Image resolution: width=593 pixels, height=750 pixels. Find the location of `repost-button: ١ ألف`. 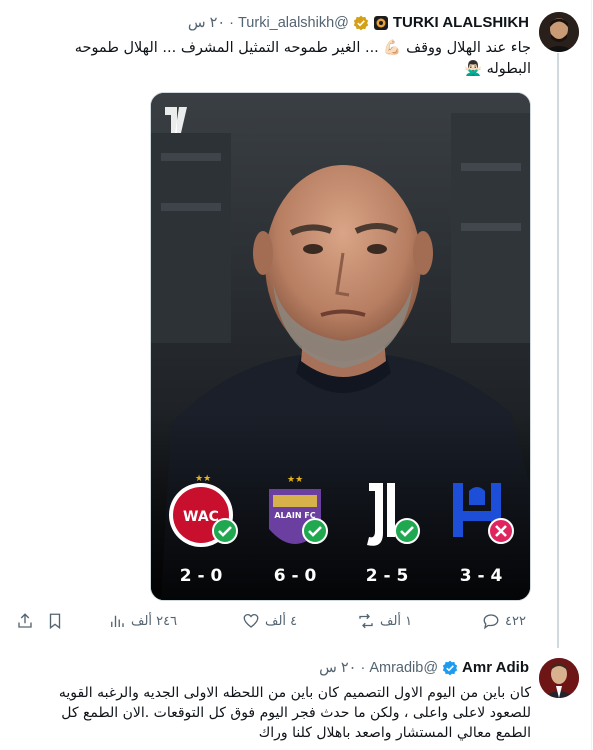

repost-button: ١ ألف is located at coordinates (384, 621).